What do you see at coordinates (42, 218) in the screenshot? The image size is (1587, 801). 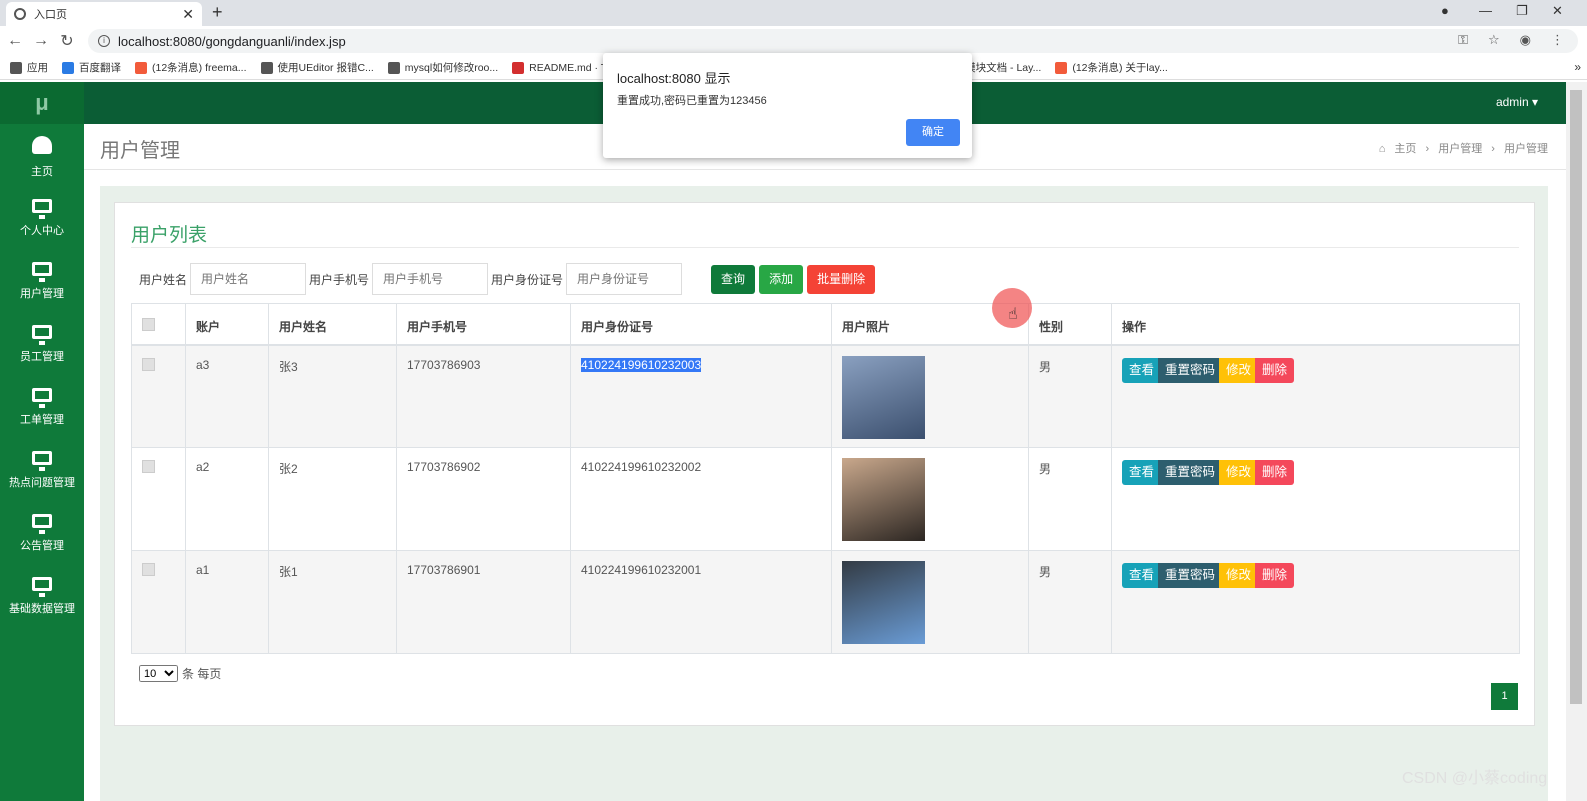 I see `sidebar-item: 个人中心` at bounding box center [42, 218].